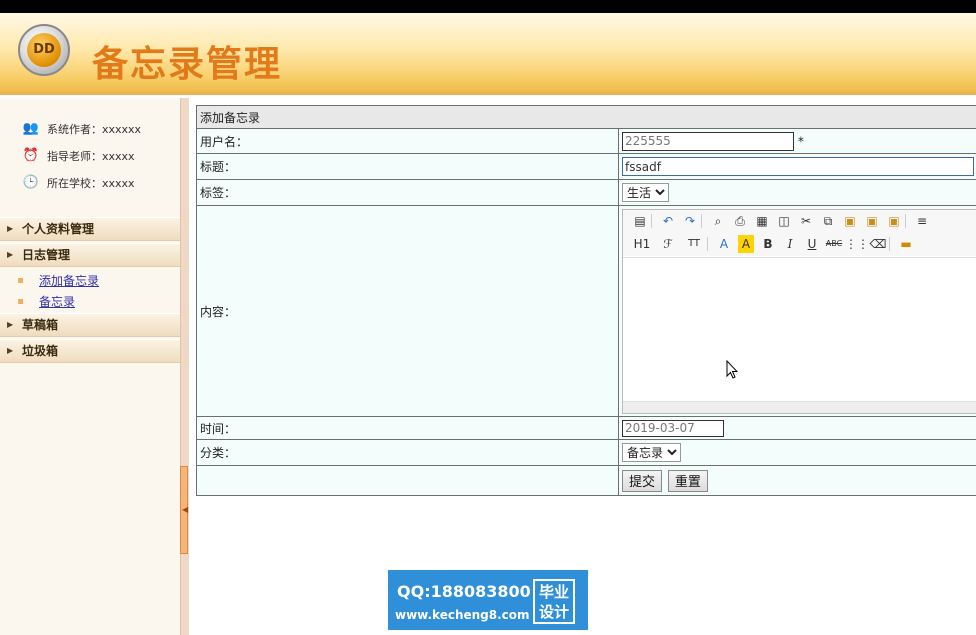 Image resolution: width=976 pixels, height=635 pixels. I want to click on username-row: 用户名： *, so click(586, 141).